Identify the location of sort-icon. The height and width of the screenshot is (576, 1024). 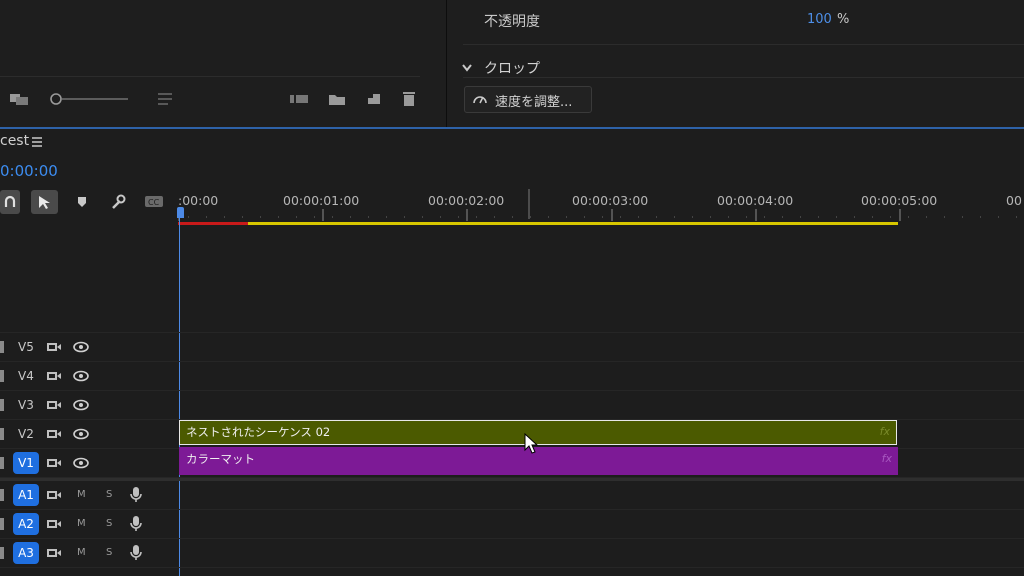
(165, 99).